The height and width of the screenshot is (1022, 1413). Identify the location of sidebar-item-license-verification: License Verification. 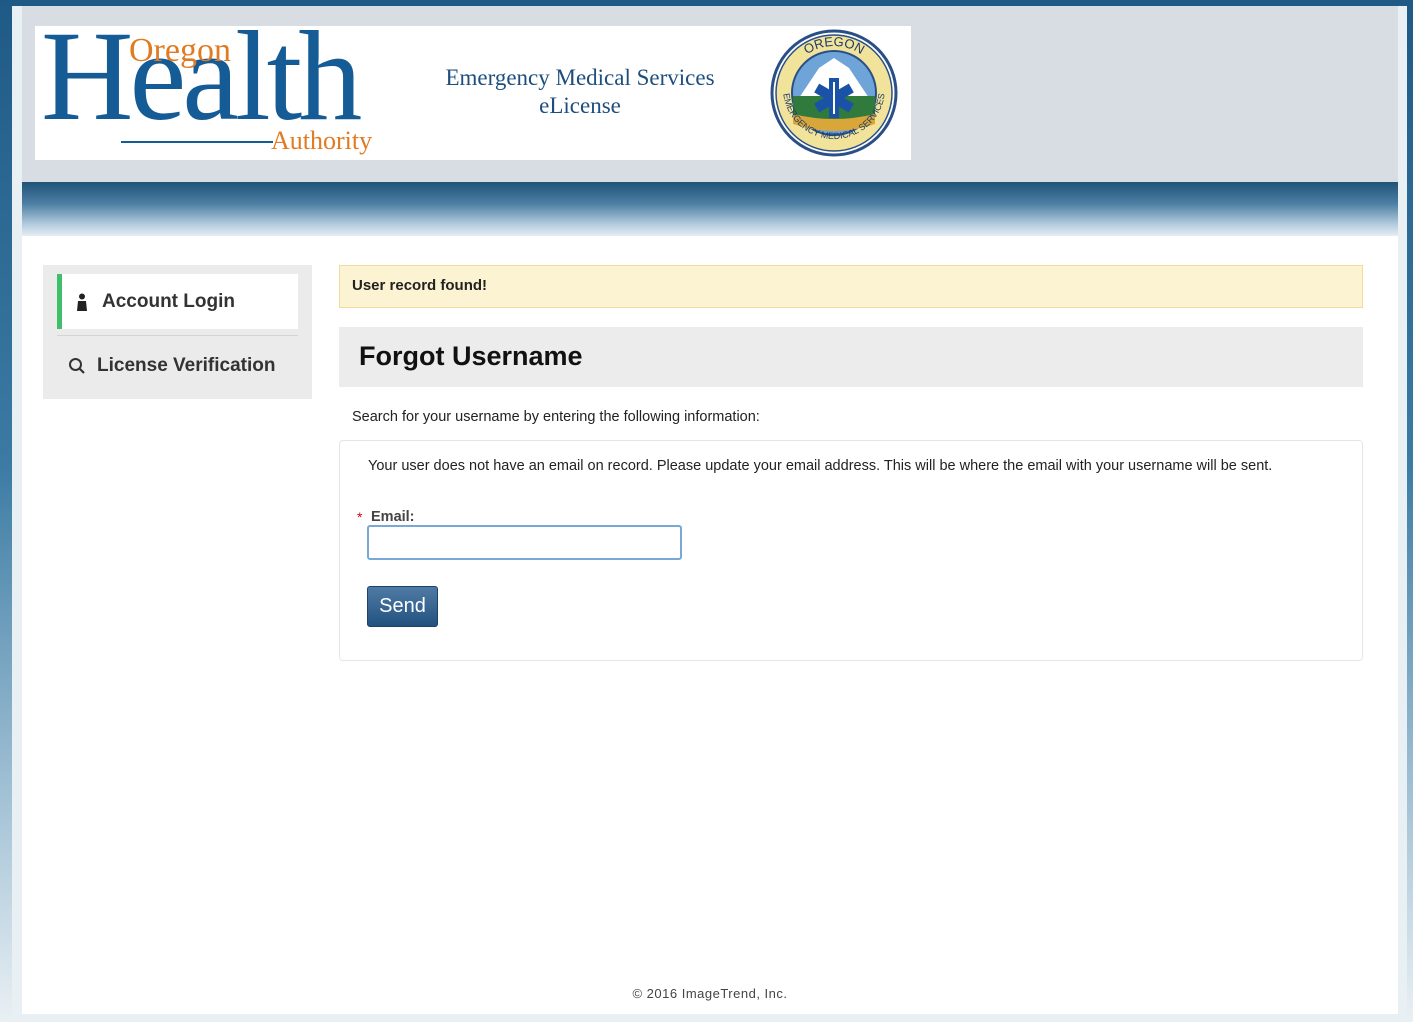
(177, 365).